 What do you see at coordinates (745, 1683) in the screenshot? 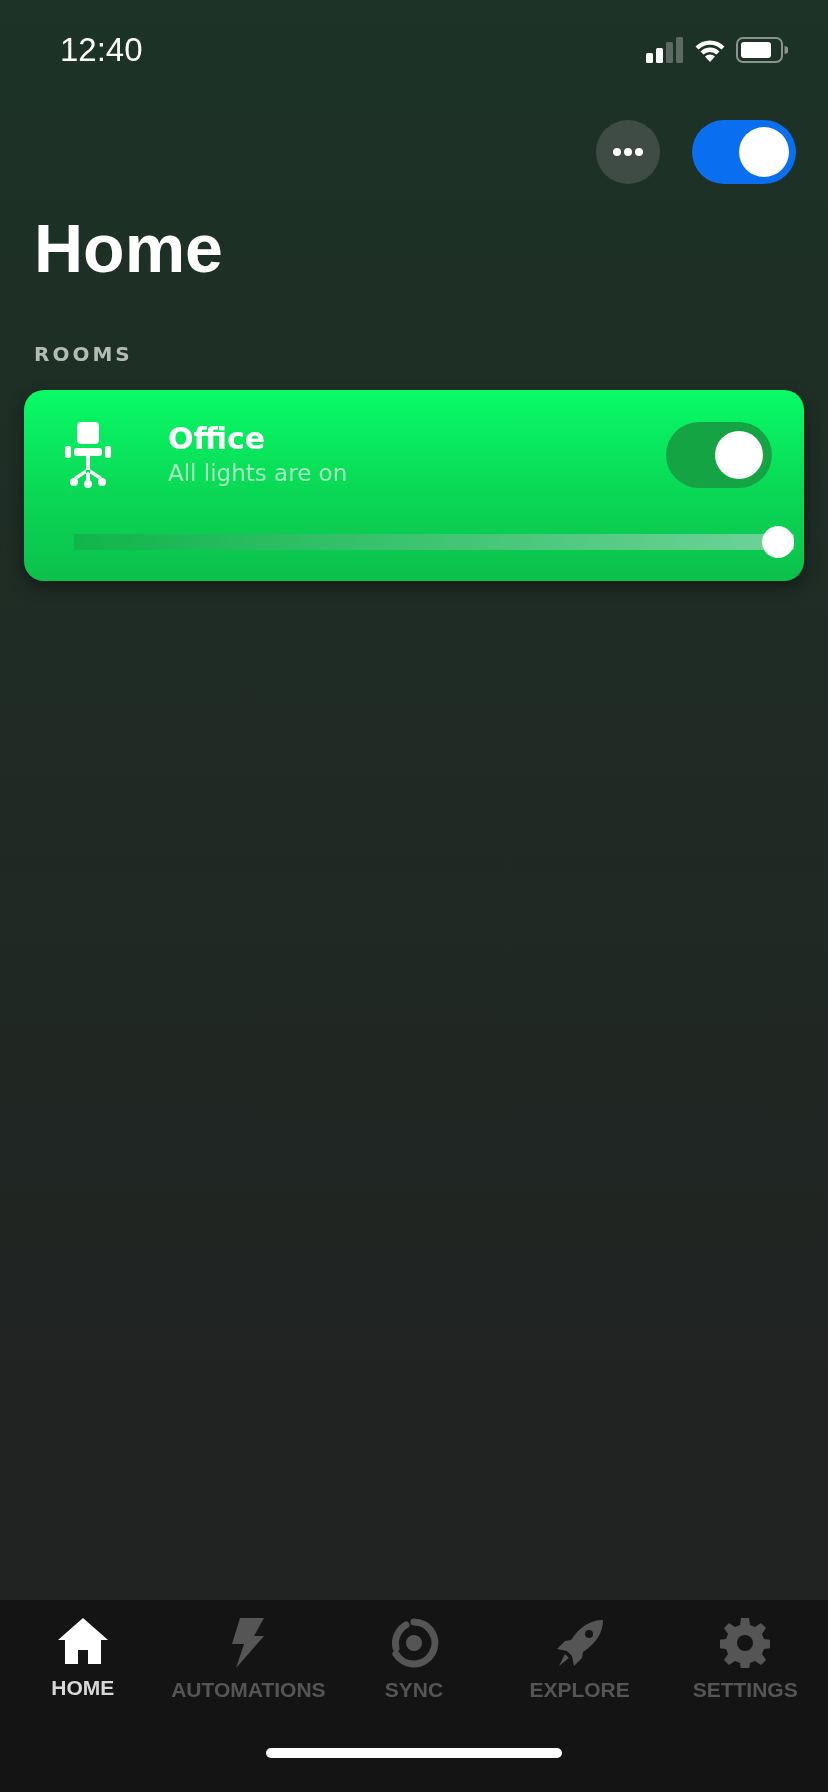
I see `tab: SETTINGS` at bounding box center [745, 1683].